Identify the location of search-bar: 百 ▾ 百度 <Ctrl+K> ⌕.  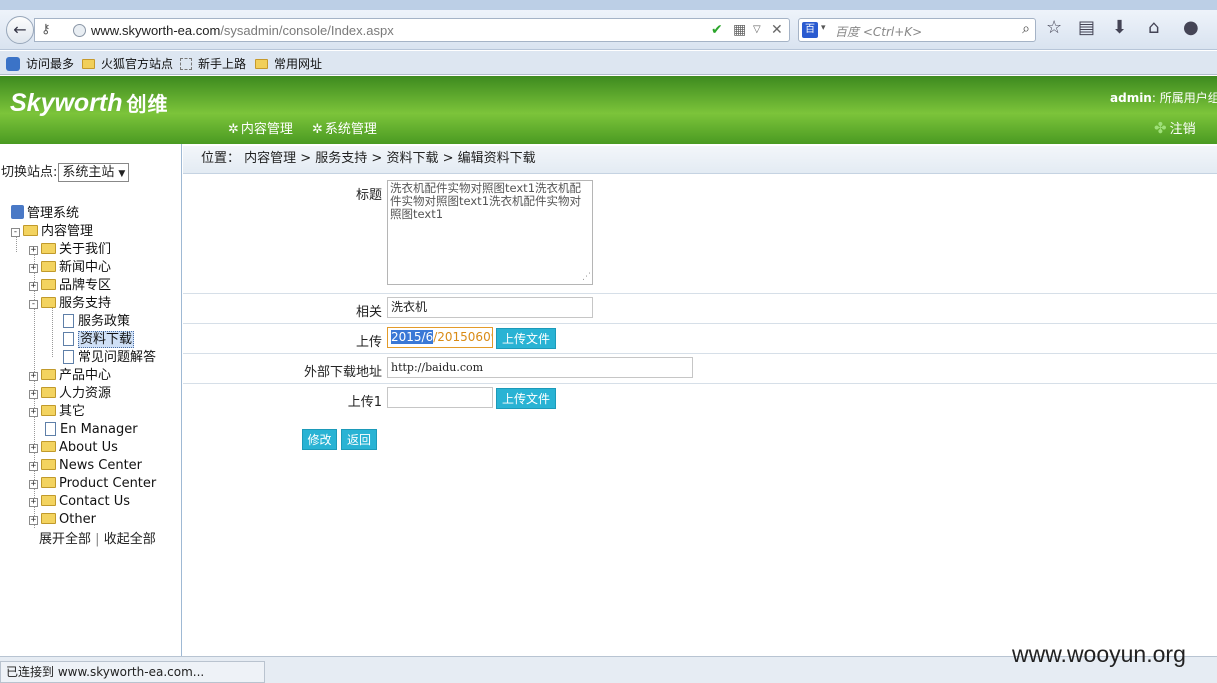
(917, 30).